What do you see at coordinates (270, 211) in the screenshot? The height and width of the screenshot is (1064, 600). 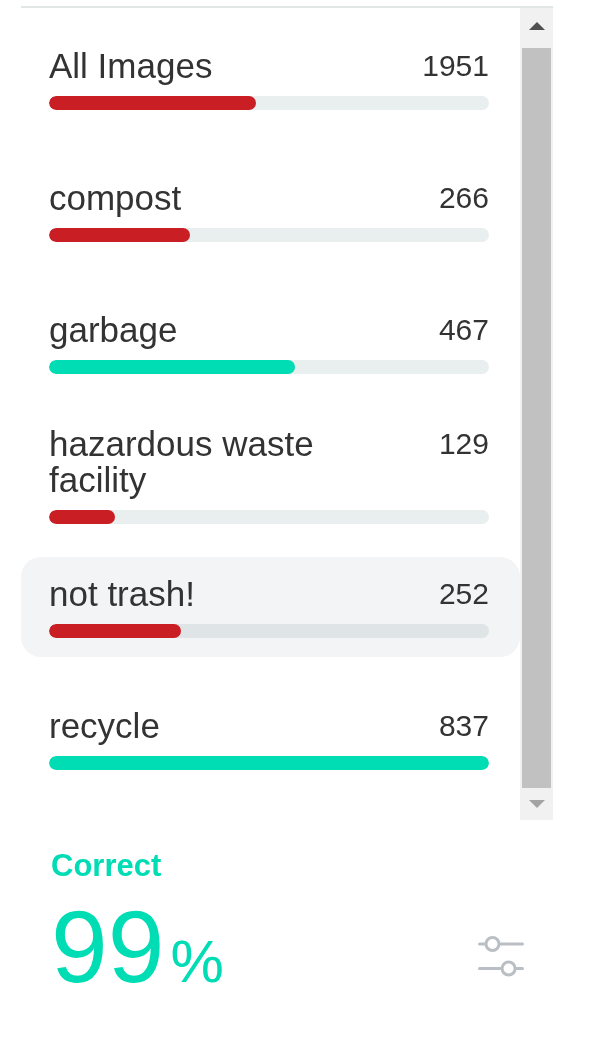 I see `category-item: compost 266` at bounding box center [270, 211].